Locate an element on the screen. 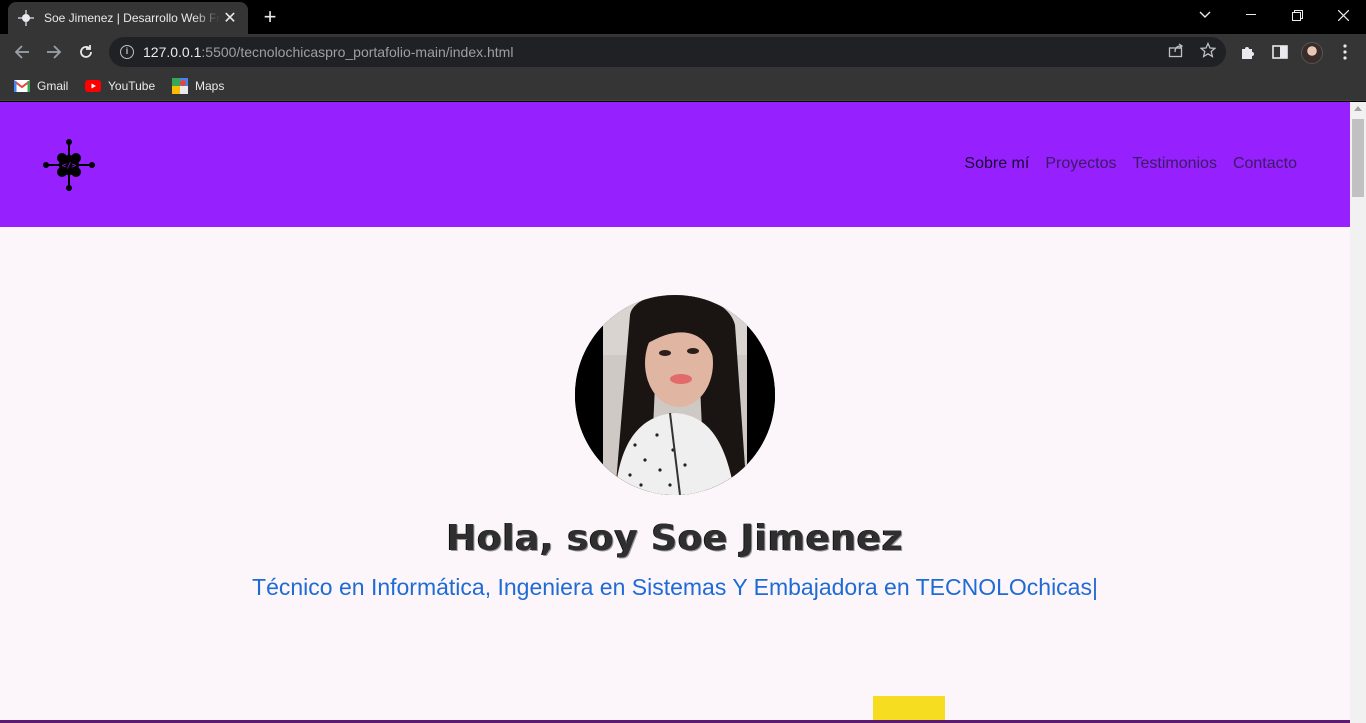 Image resolution: width=1366 pixels, height=723 pixels. hero-title: Hola, soy Soe Jimenez is located at coordinates (675, 538).